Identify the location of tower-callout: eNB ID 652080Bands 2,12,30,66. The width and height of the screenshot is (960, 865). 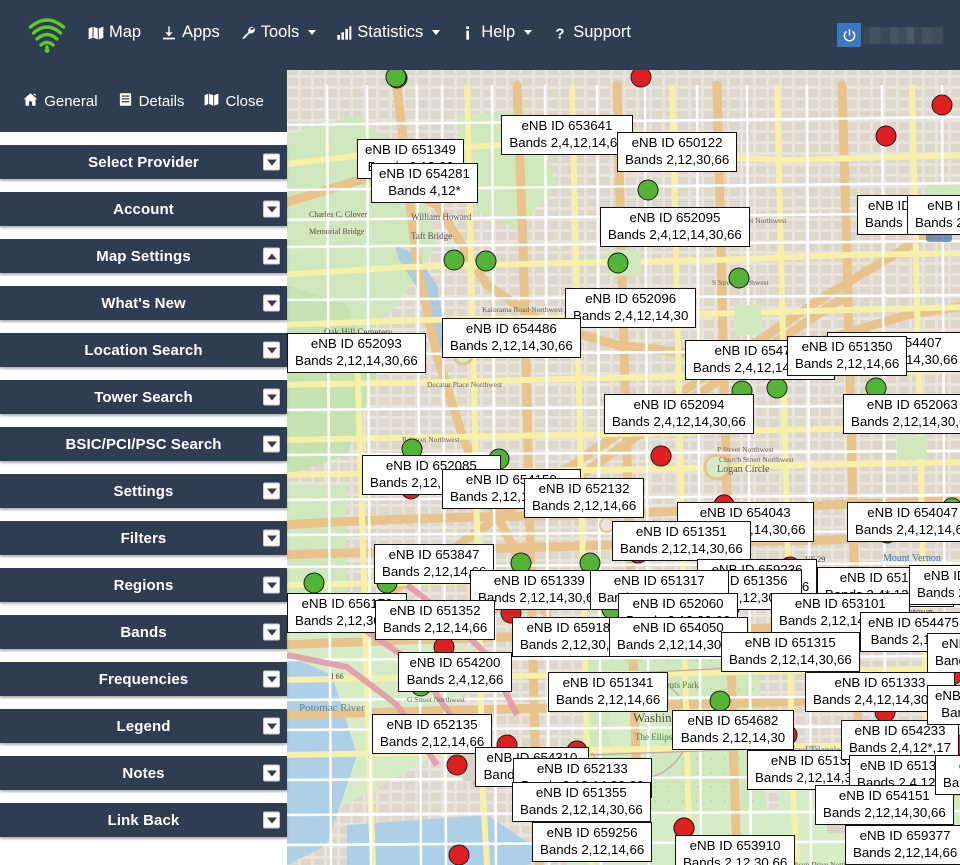
(934, 585).